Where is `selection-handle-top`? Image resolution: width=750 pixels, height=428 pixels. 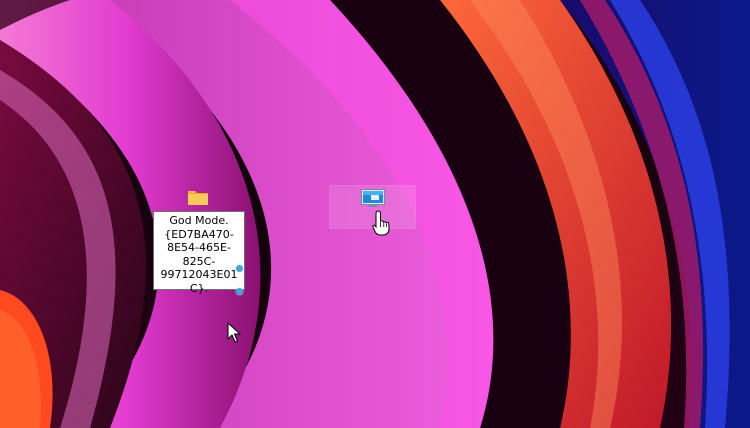 selection-handle-top is located at coordinates (239, 268).